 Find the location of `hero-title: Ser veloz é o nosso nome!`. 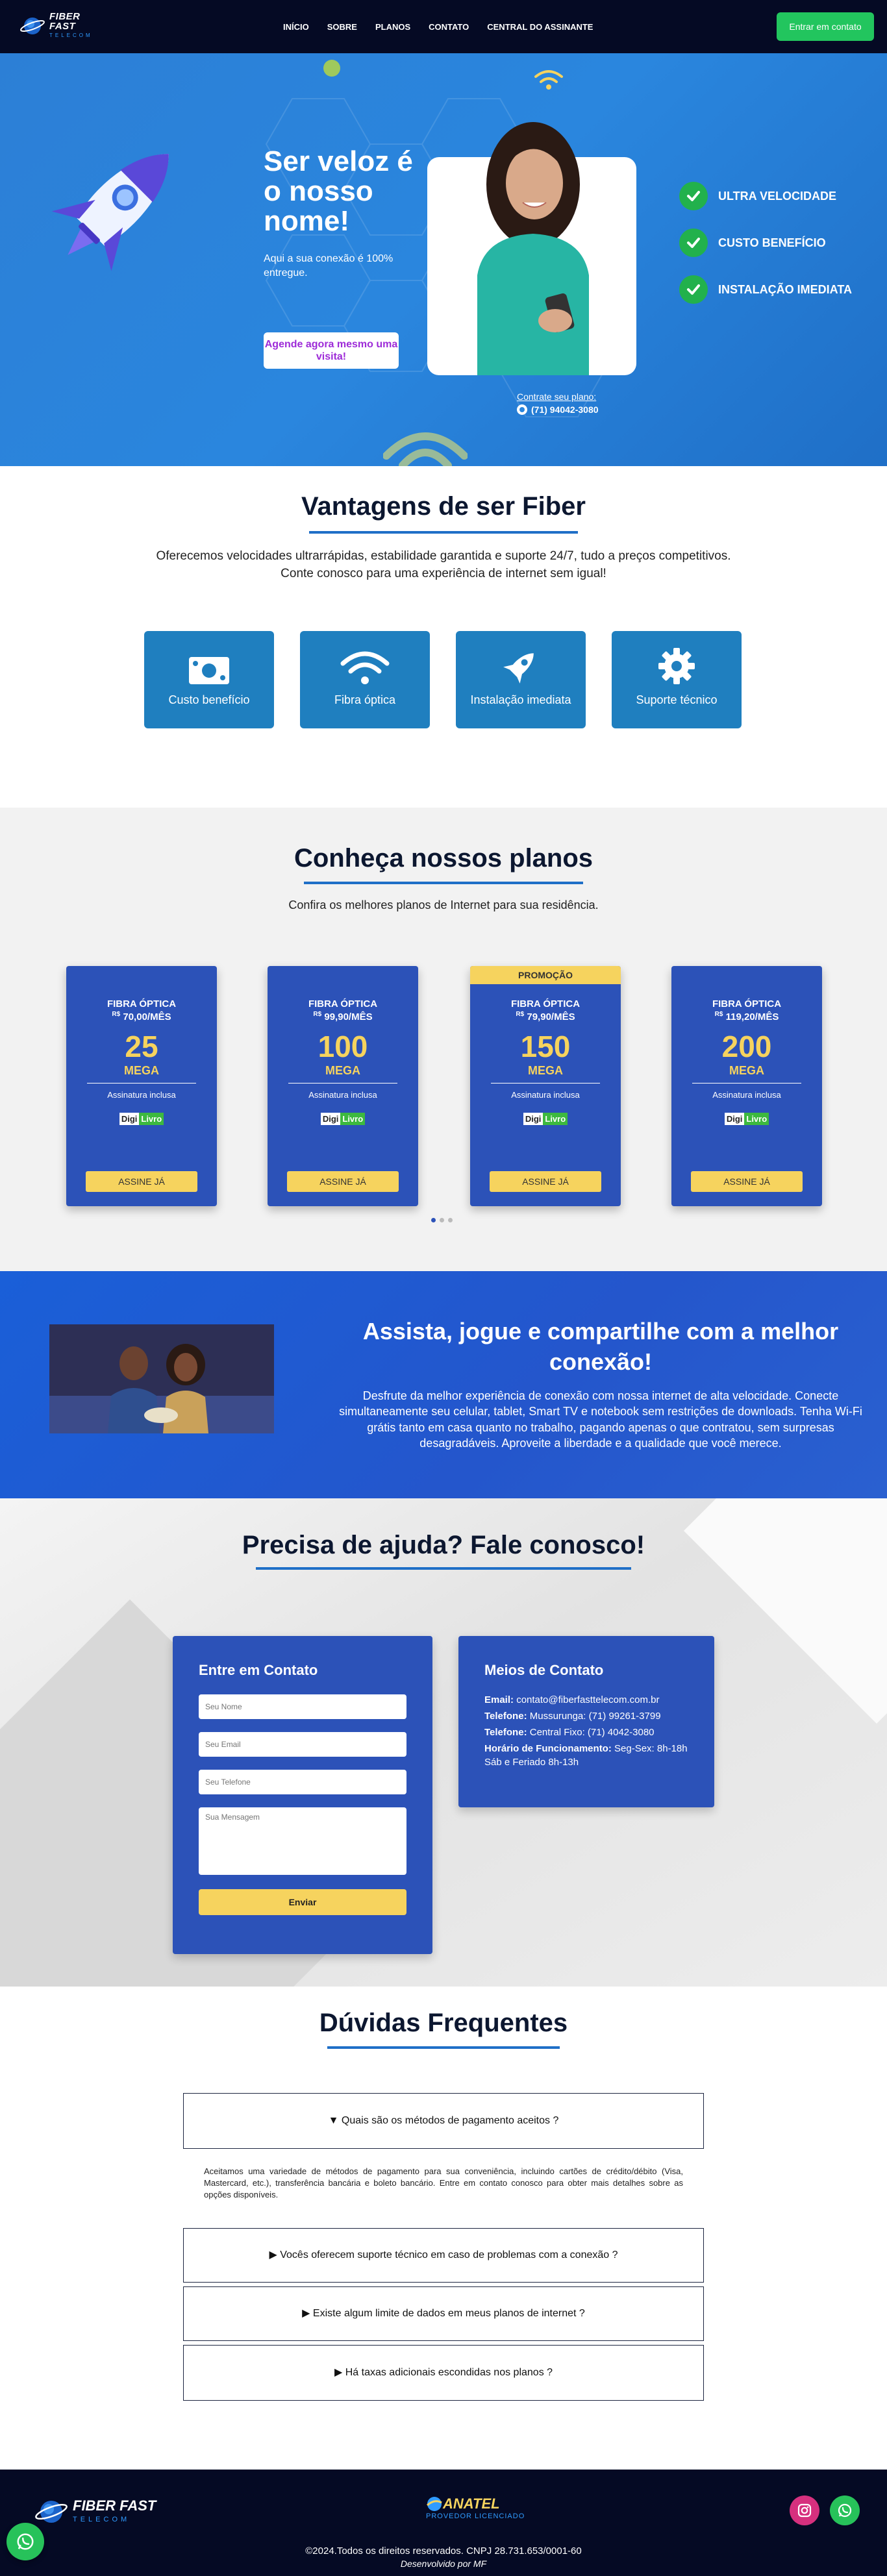

hero-title: Ser veloz é o nosso nome! is located at coordinates (338, 191).